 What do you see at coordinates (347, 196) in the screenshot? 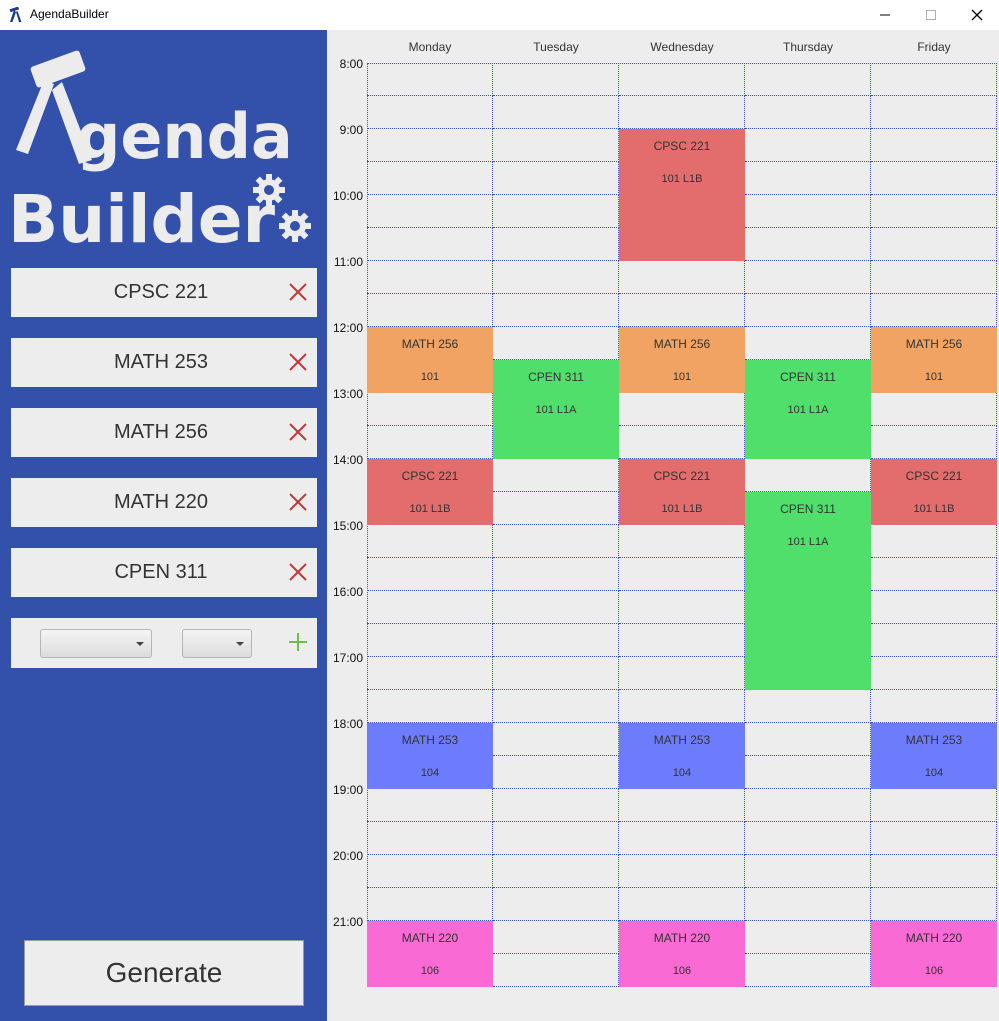
I see `time-label: 10:00` at bounding box center [347, 196].